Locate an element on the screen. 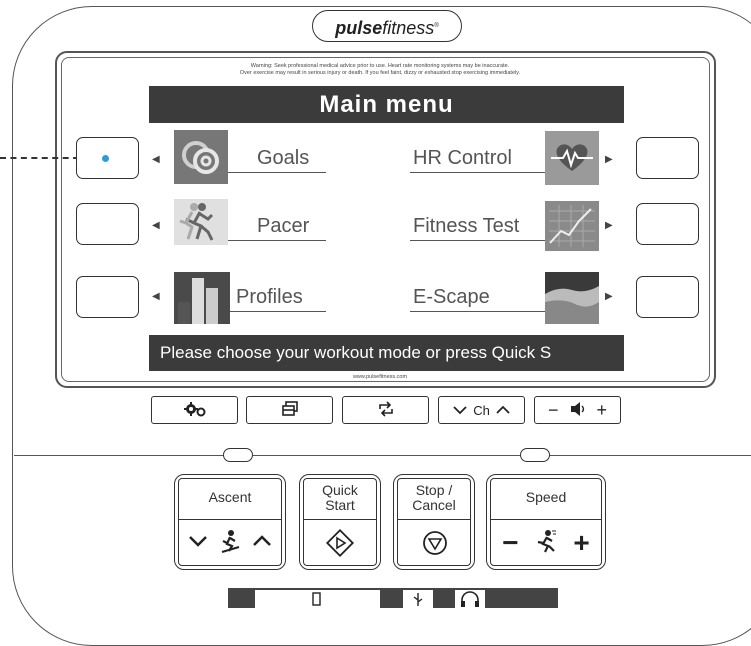 This screenshot has width=751, height=646. landscape-icon is located at coordinates (572, 298).